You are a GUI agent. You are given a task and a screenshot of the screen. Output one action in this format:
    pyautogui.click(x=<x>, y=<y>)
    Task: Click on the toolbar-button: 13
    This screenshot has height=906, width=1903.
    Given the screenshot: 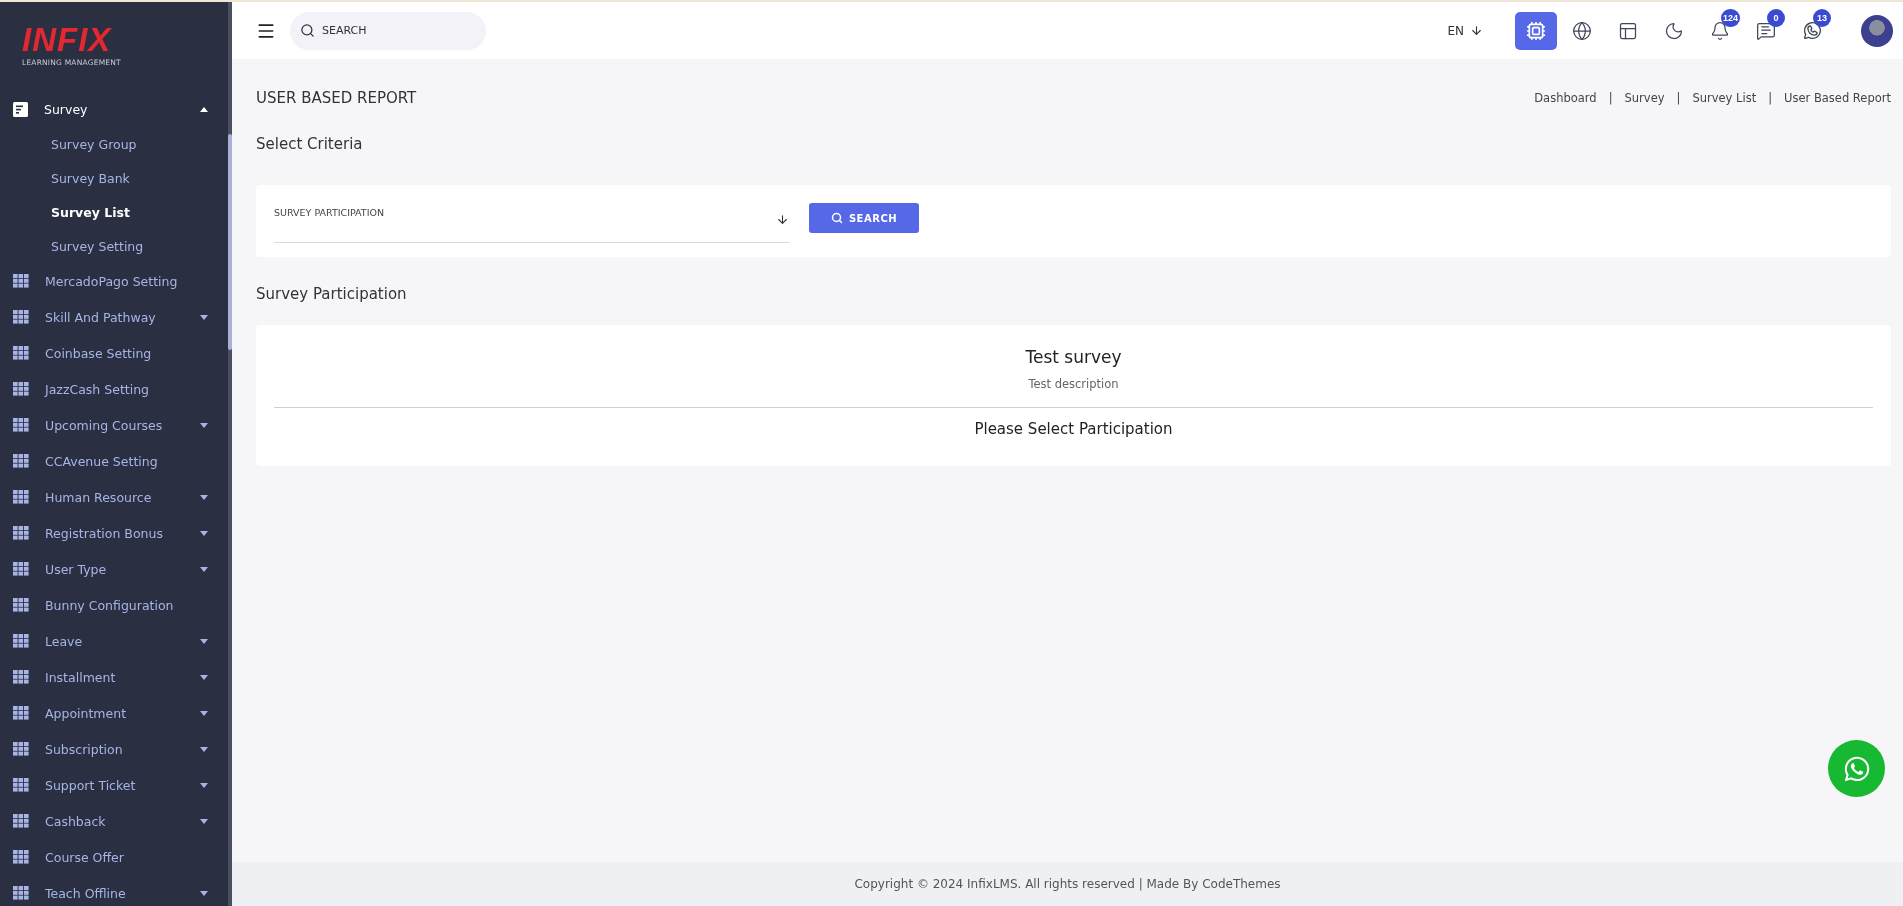 What is the action you would take?
    pyautogui.click(x=1812, y=30)
    